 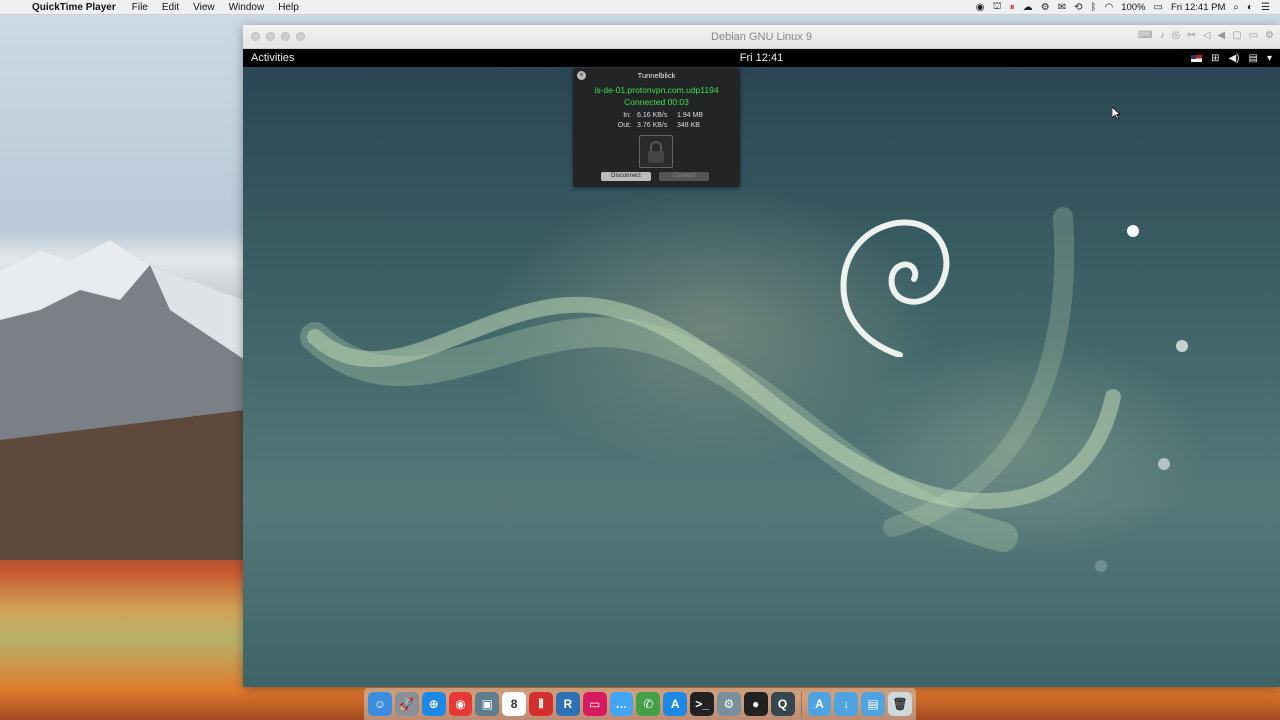 What do you see at coordinates (1093, 7) in the screenshot?
I see `bluetooth-icon: ᛒ` at bounding box center [1093, 7].